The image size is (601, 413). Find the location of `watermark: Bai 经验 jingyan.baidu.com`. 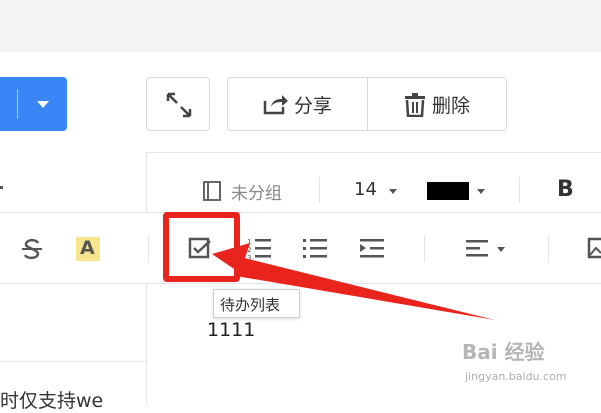

watermark: Bai 经验 jingyan.baidu.com is located at coordinates (527, 366).